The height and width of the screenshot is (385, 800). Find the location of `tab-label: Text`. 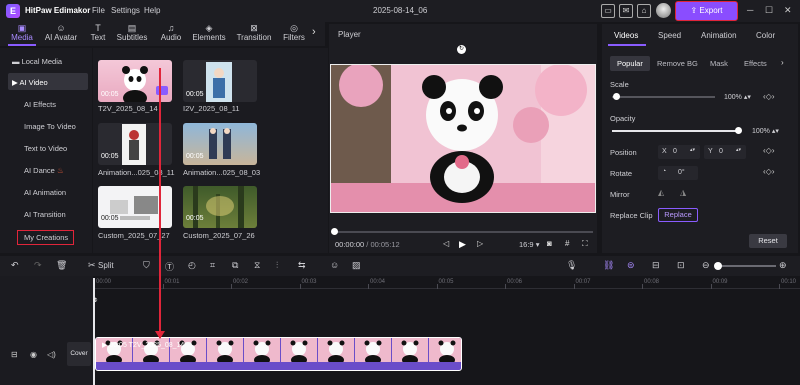

tab-label: Text is located at coordinates (98, 37).